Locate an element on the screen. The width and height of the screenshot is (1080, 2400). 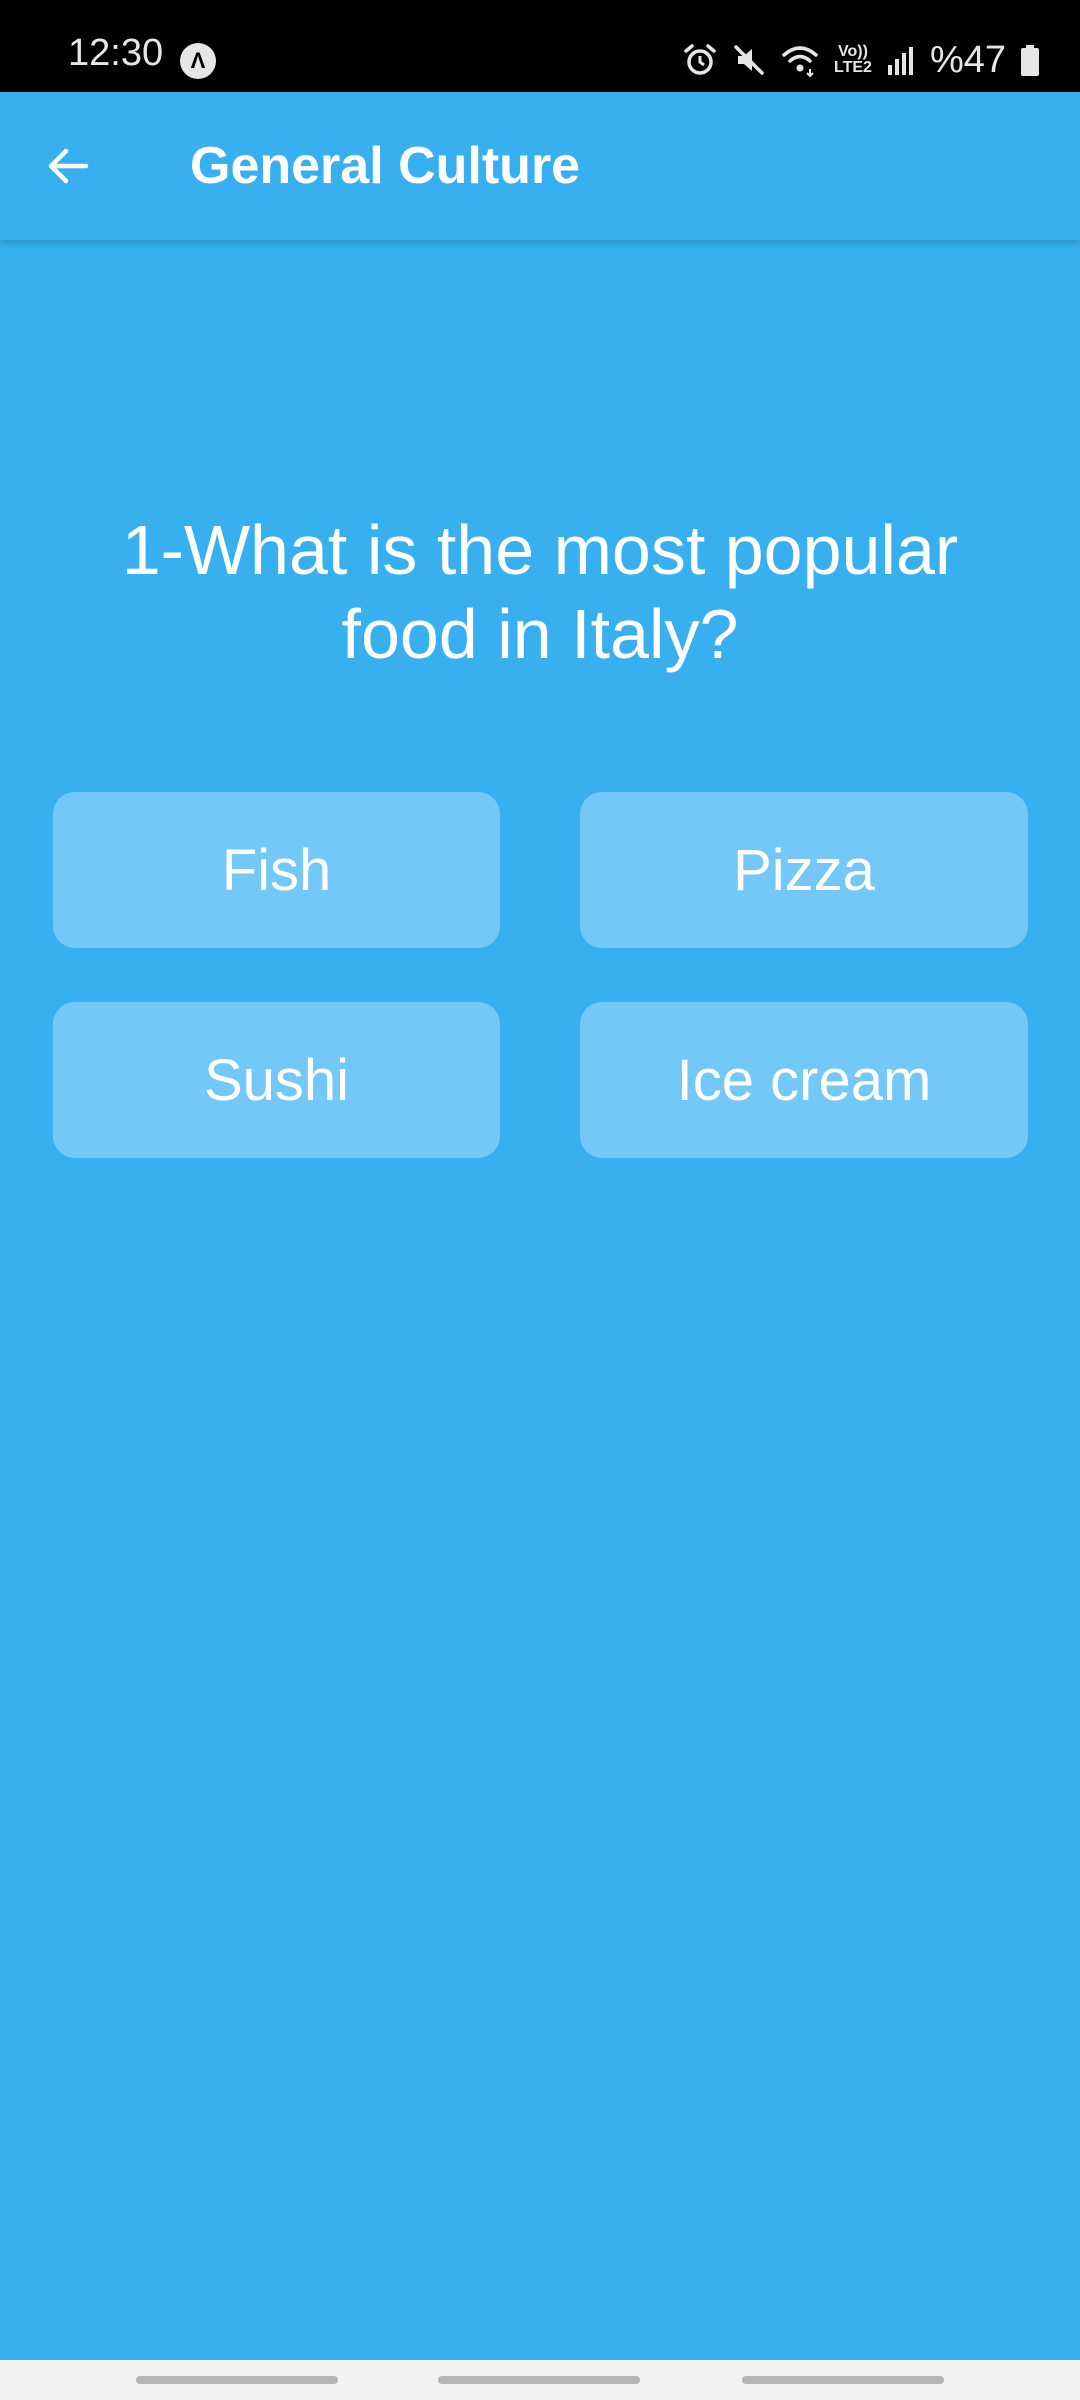
alarm-icon is located at coordinates (700, 60).